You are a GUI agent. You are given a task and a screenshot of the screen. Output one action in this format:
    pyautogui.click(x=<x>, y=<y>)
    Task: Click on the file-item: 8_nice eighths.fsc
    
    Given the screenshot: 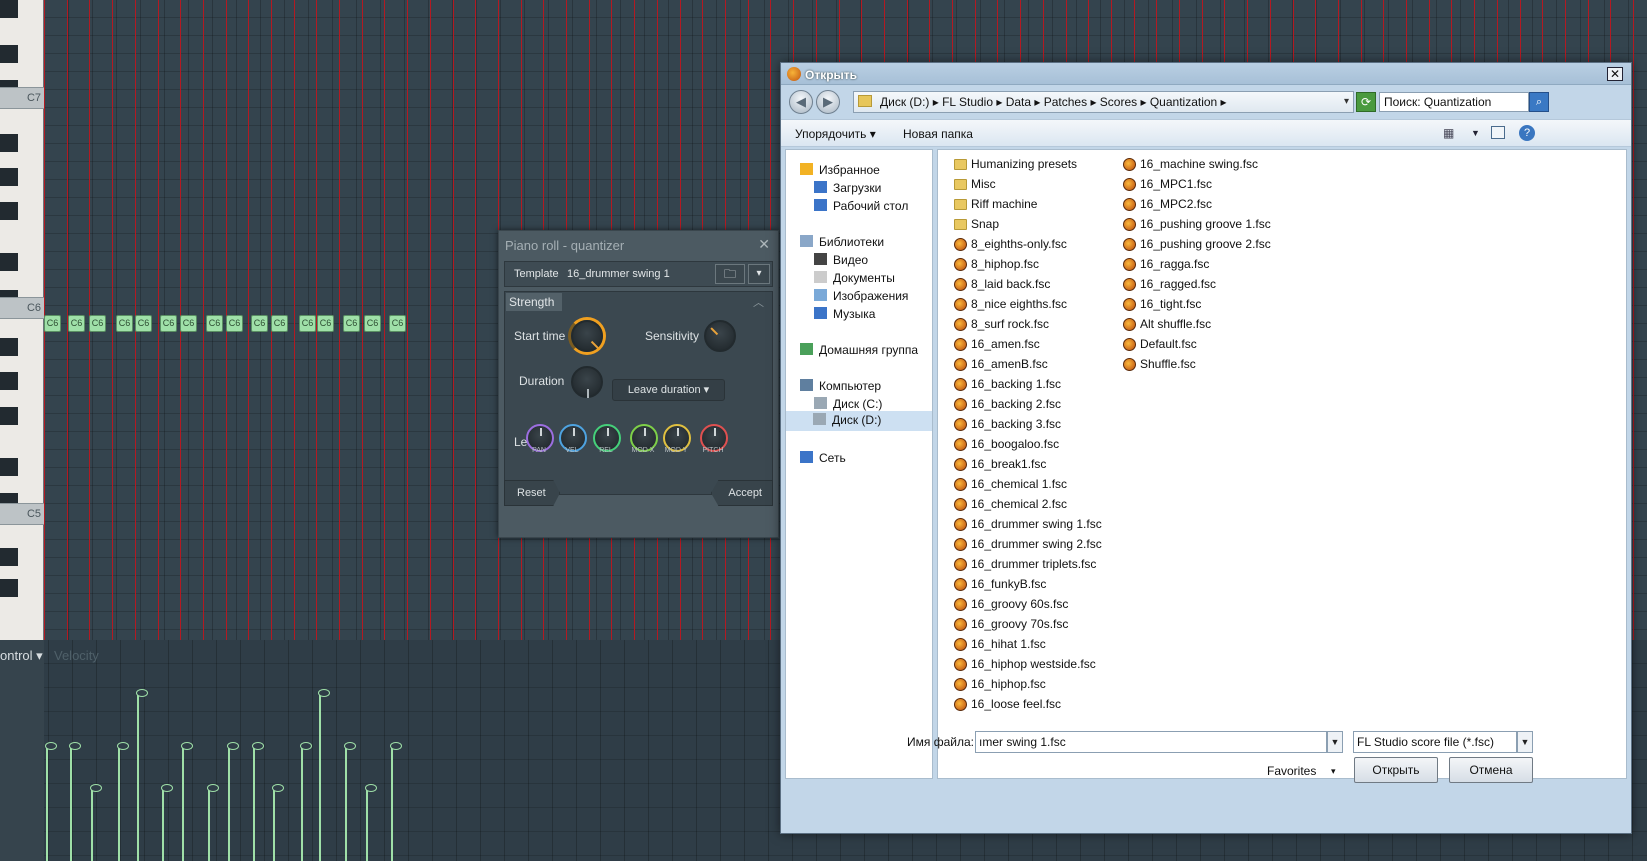 What is the action you would take?
    pyautogui.click(x=1010, y=304)
    